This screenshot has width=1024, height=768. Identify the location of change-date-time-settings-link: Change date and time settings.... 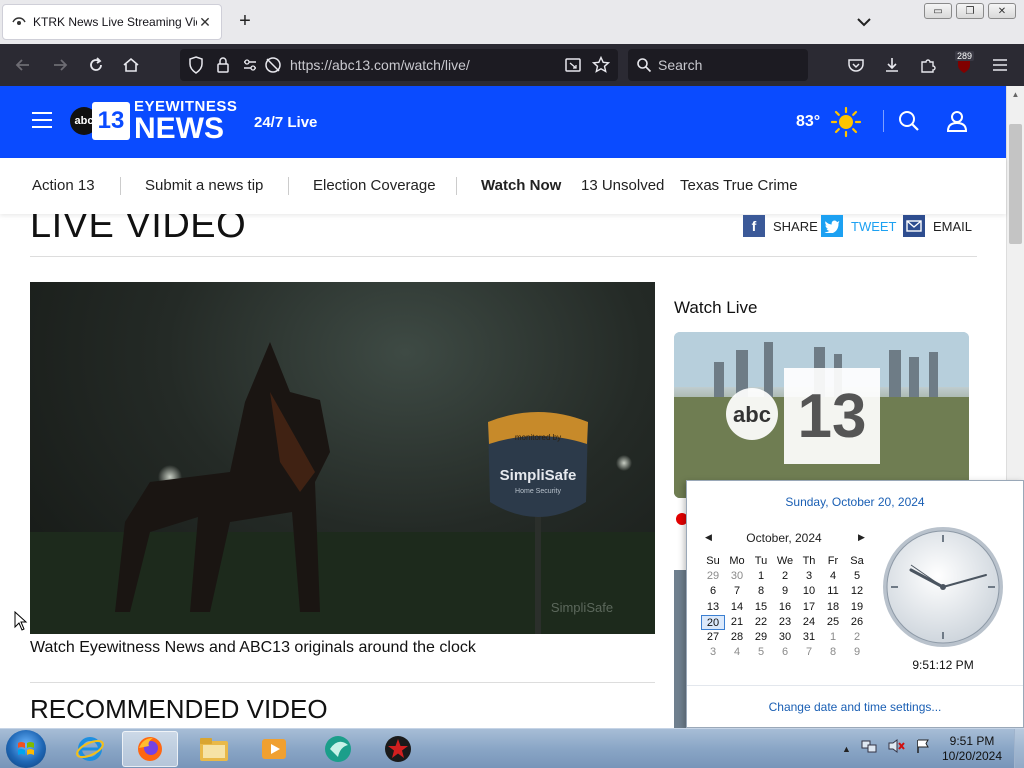
(855, 707).